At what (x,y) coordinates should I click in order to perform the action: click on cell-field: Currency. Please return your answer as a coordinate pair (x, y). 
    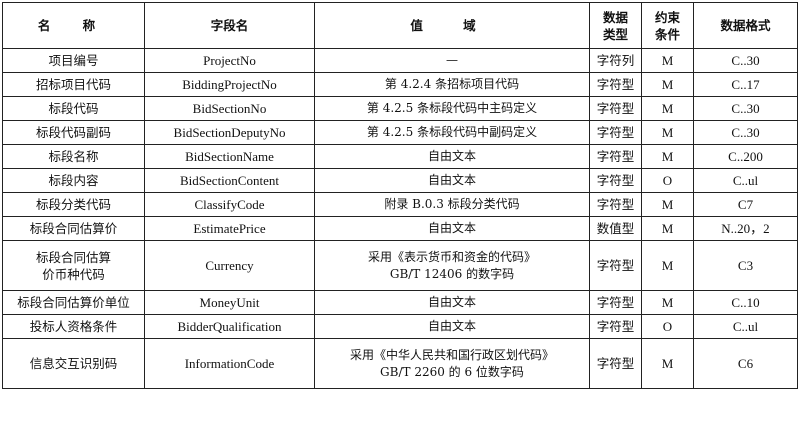
    Looking at the image, I should click on (229, 265).